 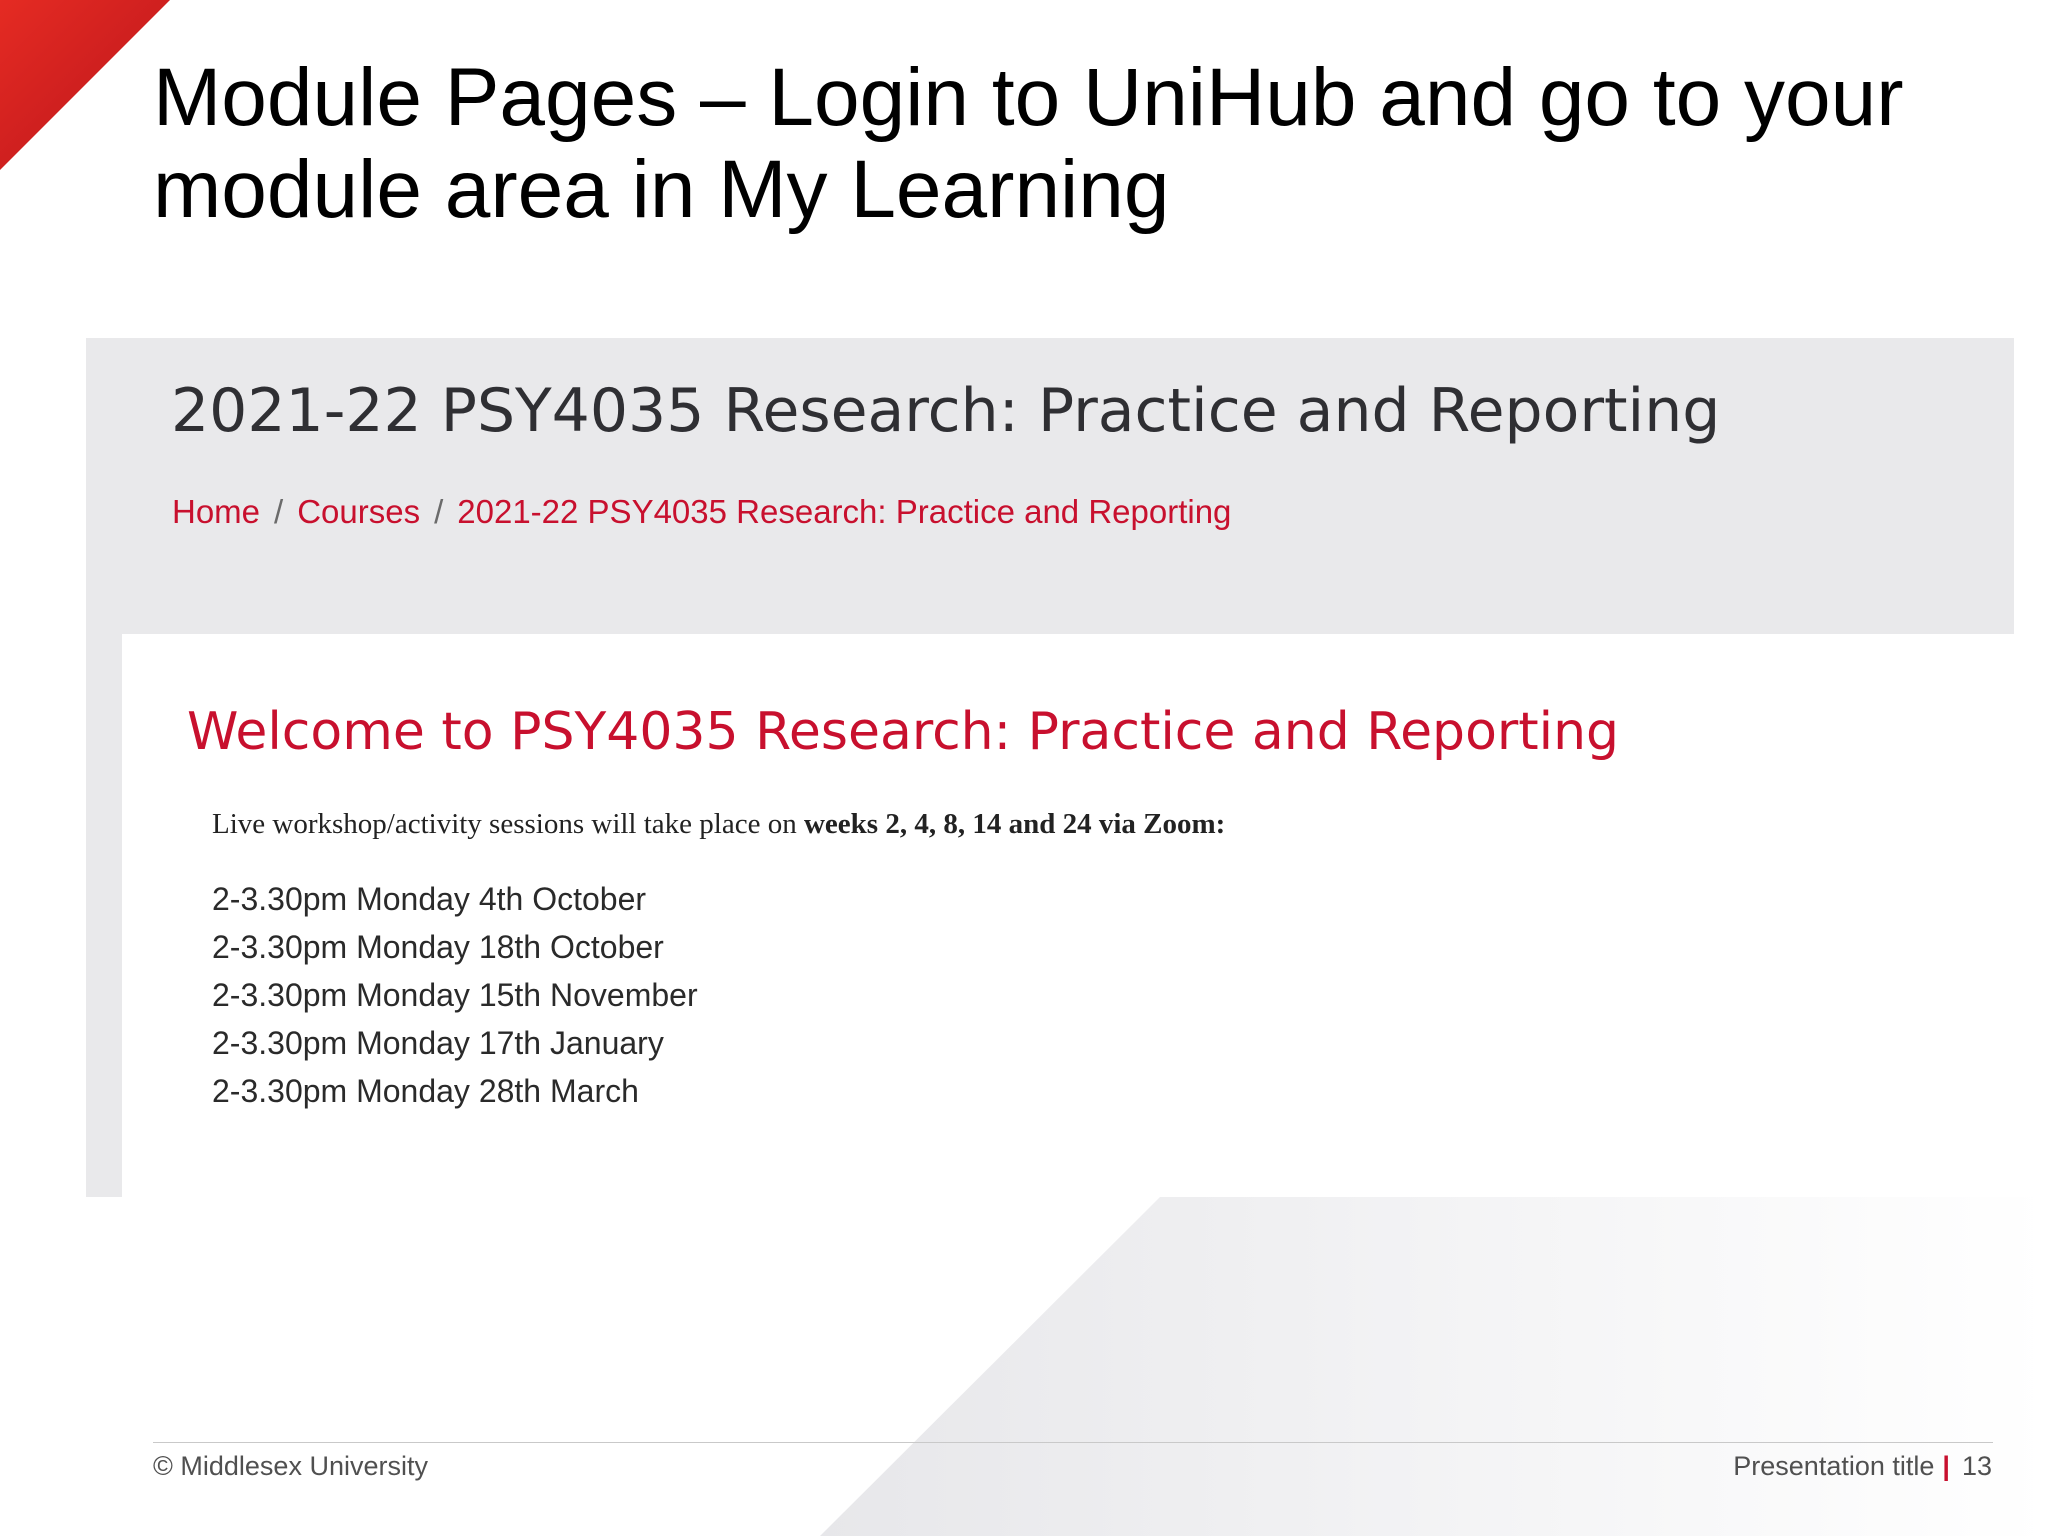 I want to click on session-item: 2-3.30pm Monday 15th November, so click(x=455, y=995).